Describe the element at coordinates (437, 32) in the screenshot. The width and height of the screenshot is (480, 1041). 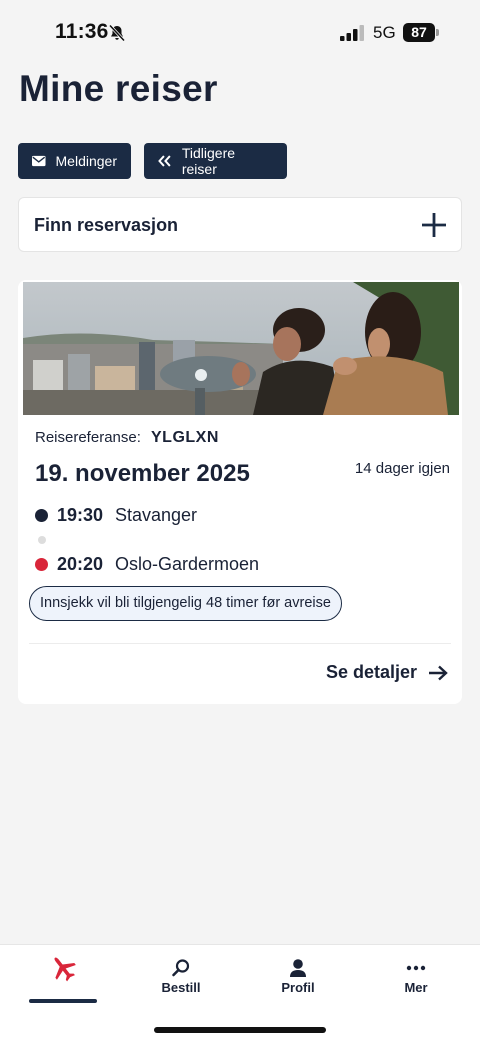
I see `battery-tip` at that location.